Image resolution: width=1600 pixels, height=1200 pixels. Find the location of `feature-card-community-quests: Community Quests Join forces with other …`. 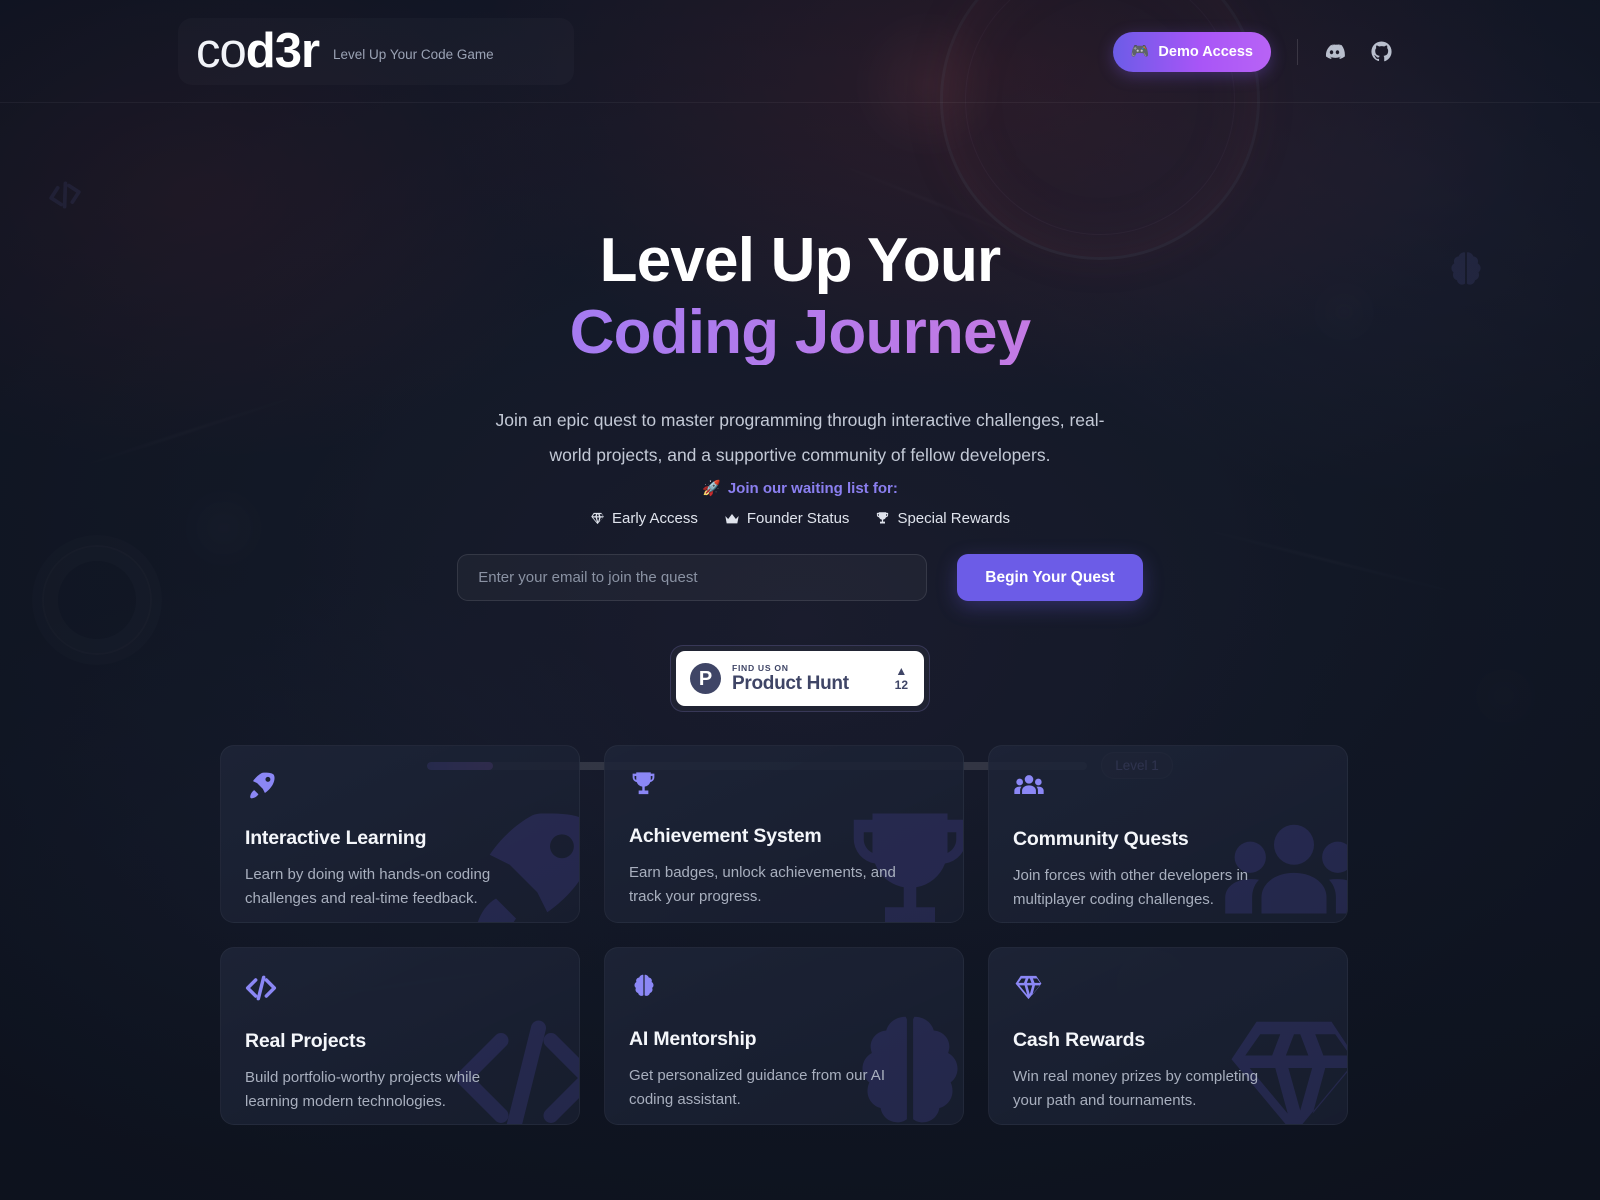

feature-card-community-quests: Community Quests Join forces with other … is located at coordinates (1168, 834).